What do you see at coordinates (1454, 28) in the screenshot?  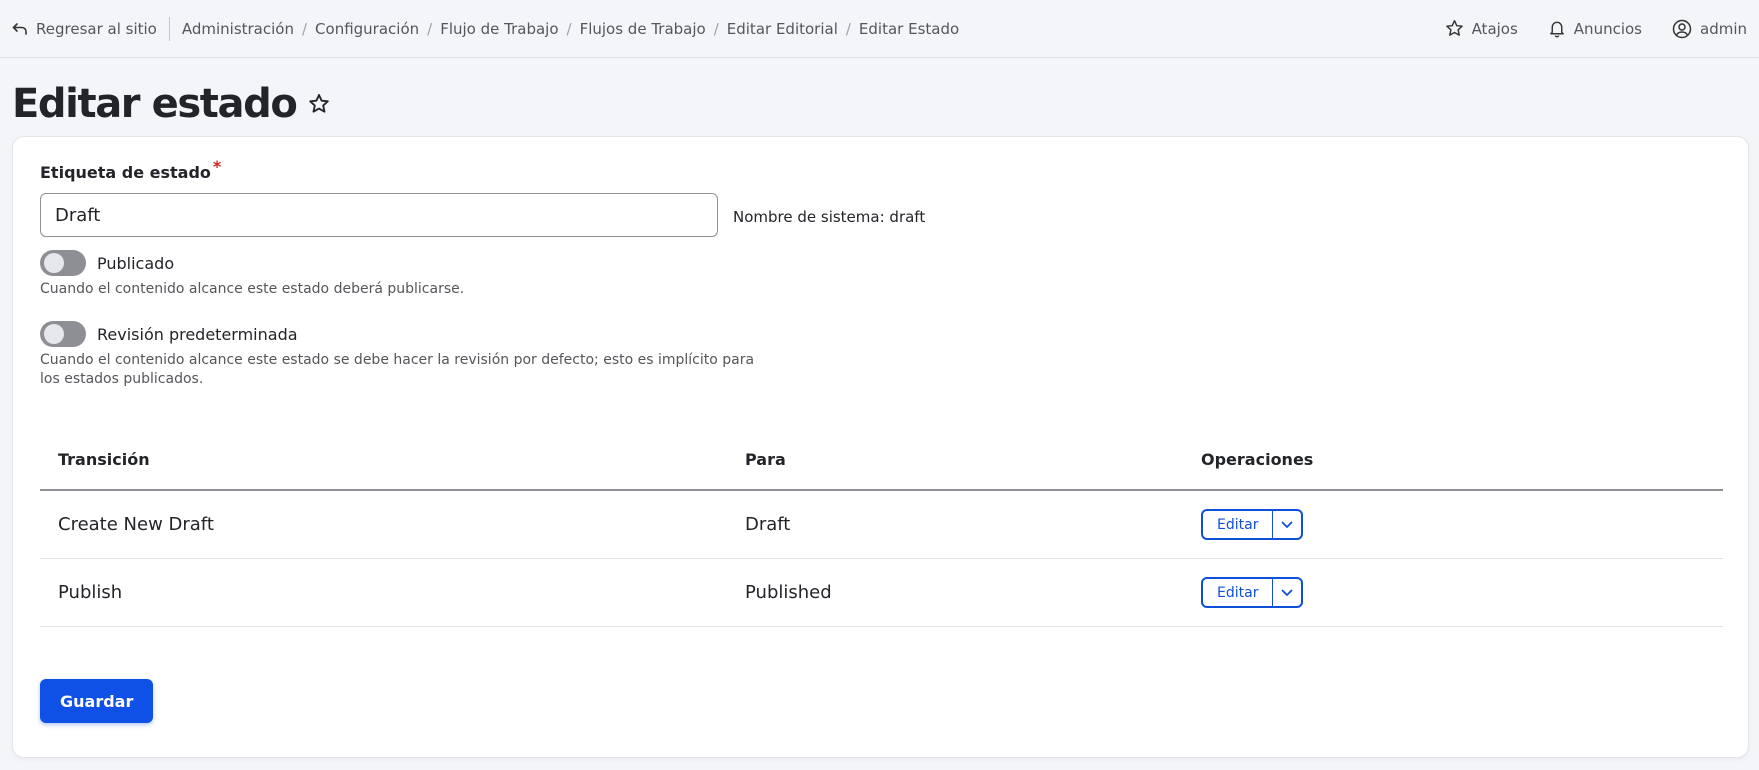 I see `star-icon` at bounding box center [1454, 28].